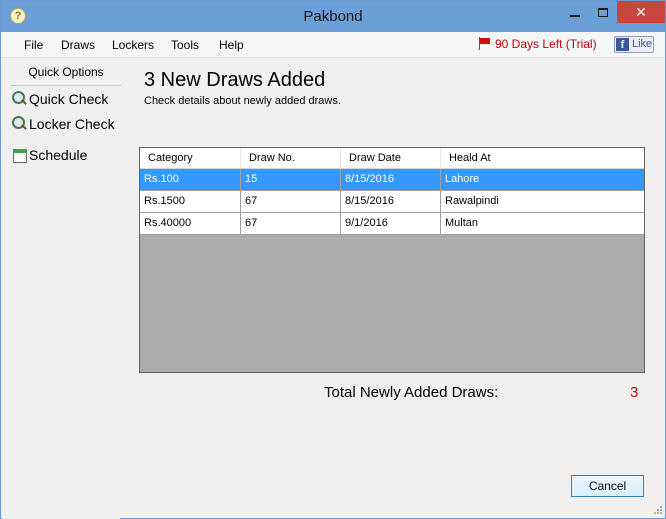 This screenshot has height=519, width=666. Describe the element at coordinates (575, 15) in the screenshot. I see `minimize-icon` at that location.